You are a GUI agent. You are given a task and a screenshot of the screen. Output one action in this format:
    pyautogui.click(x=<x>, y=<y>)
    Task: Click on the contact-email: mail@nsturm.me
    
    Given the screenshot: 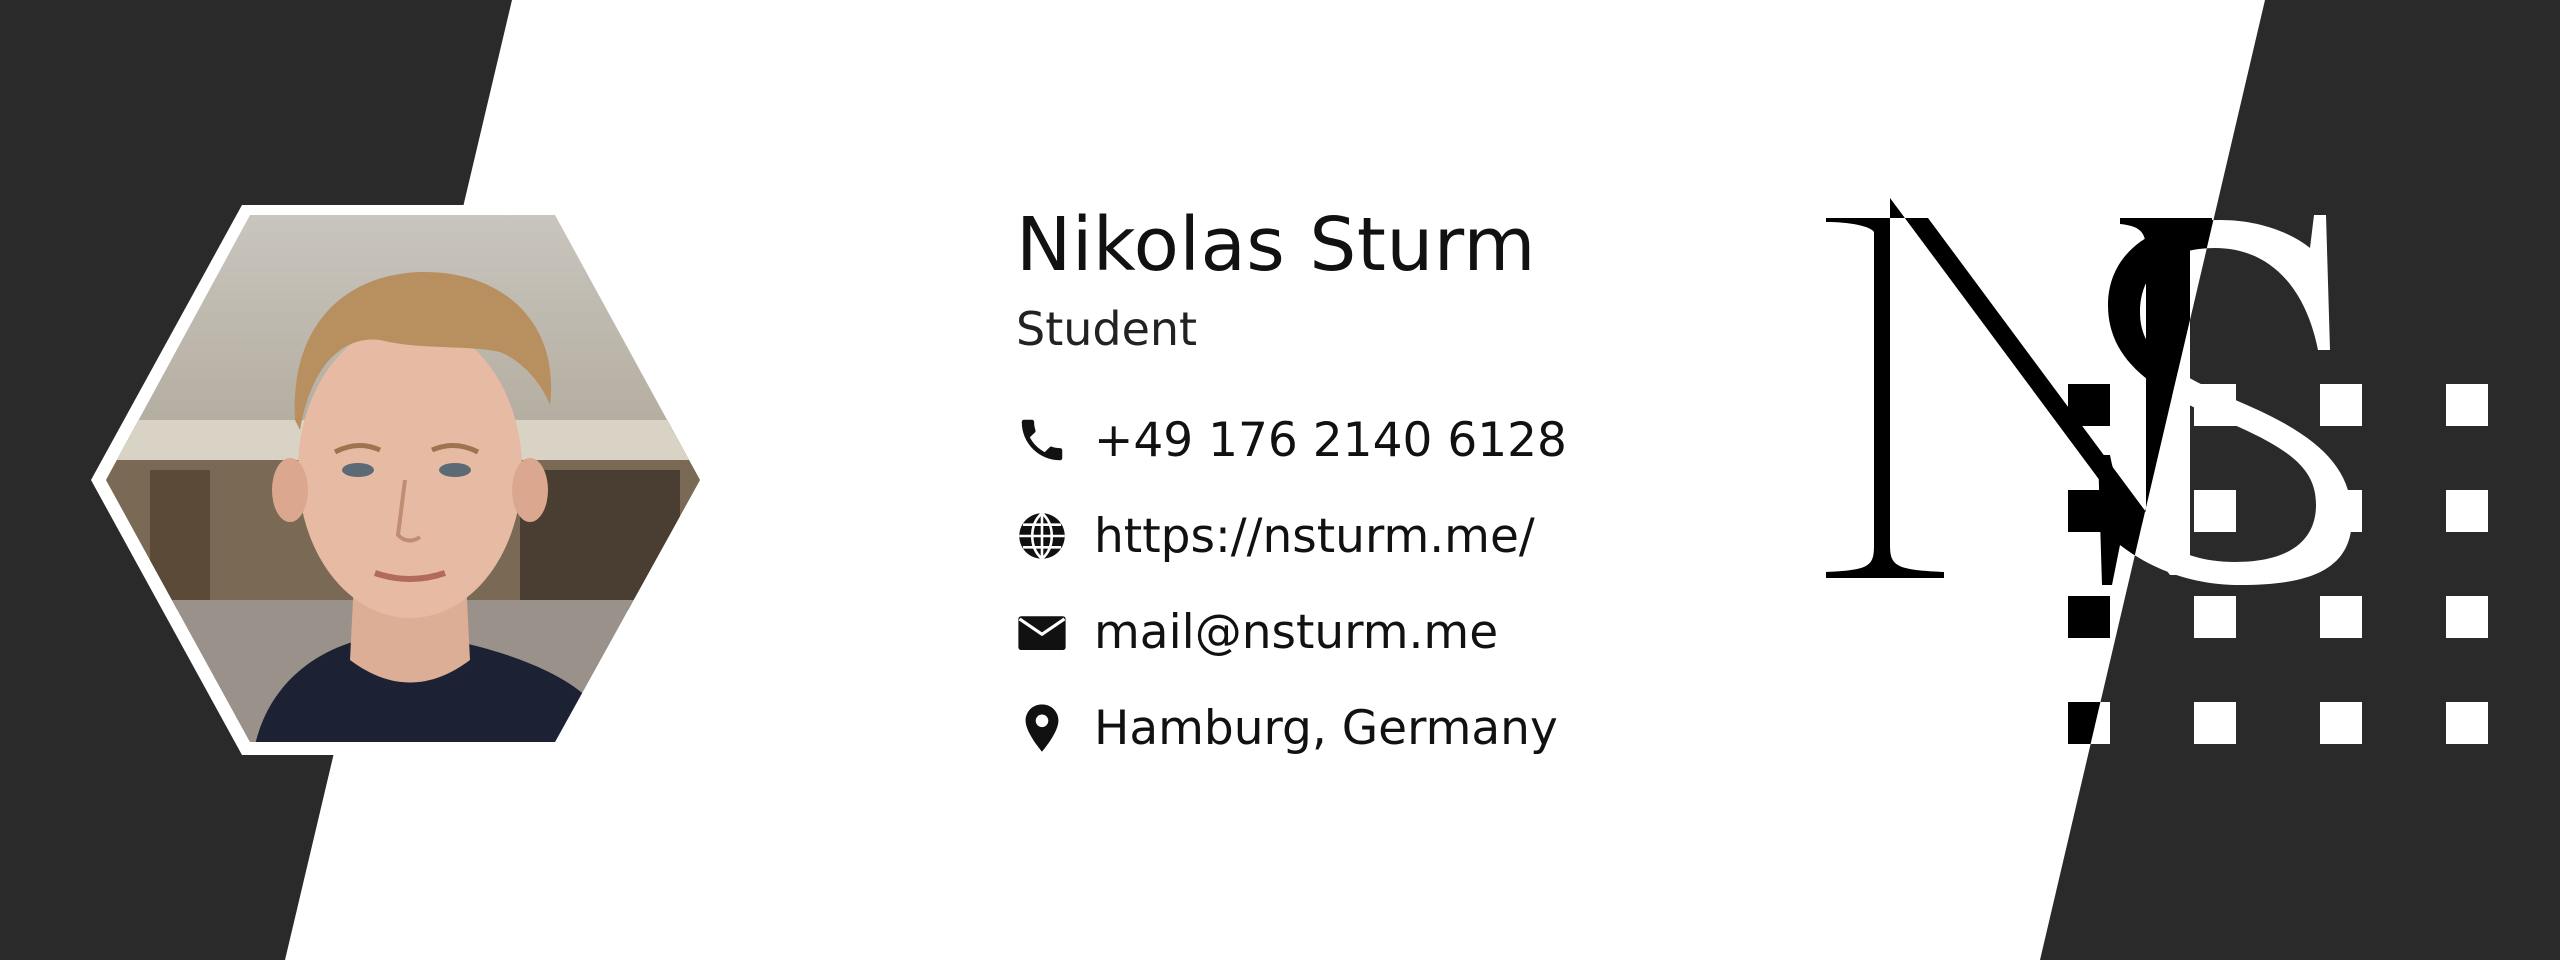 What is the action you would take?
    pyautogui.click(x=1290, y=632)
    